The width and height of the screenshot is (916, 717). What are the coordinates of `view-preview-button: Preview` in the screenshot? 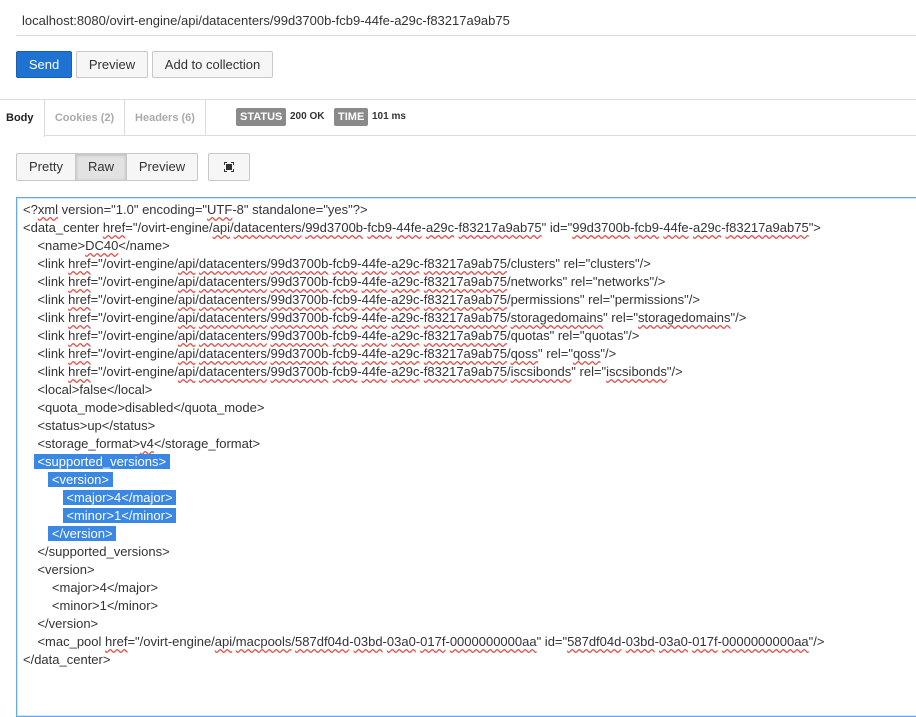 It's located at (162, 167).